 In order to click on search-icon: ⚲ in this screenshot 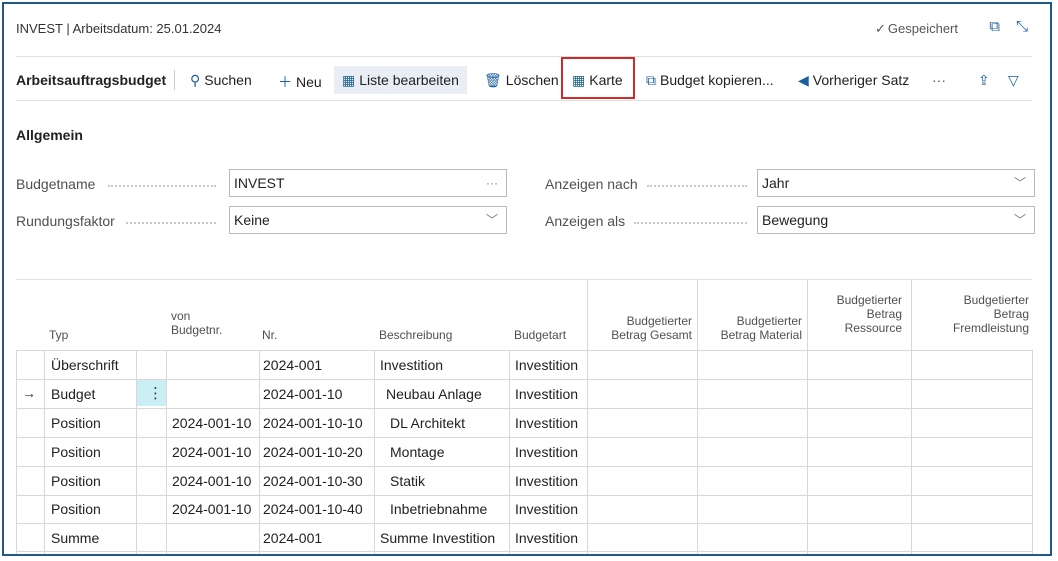, I will do `click(195, 80)`.